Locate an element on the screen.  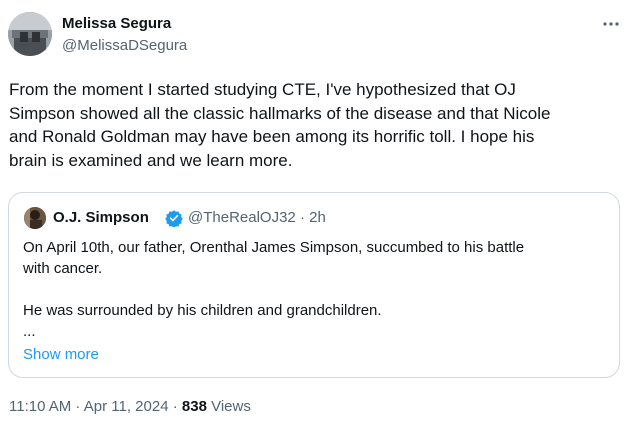
quote-avatar-image is located at coordinates (35, 218).